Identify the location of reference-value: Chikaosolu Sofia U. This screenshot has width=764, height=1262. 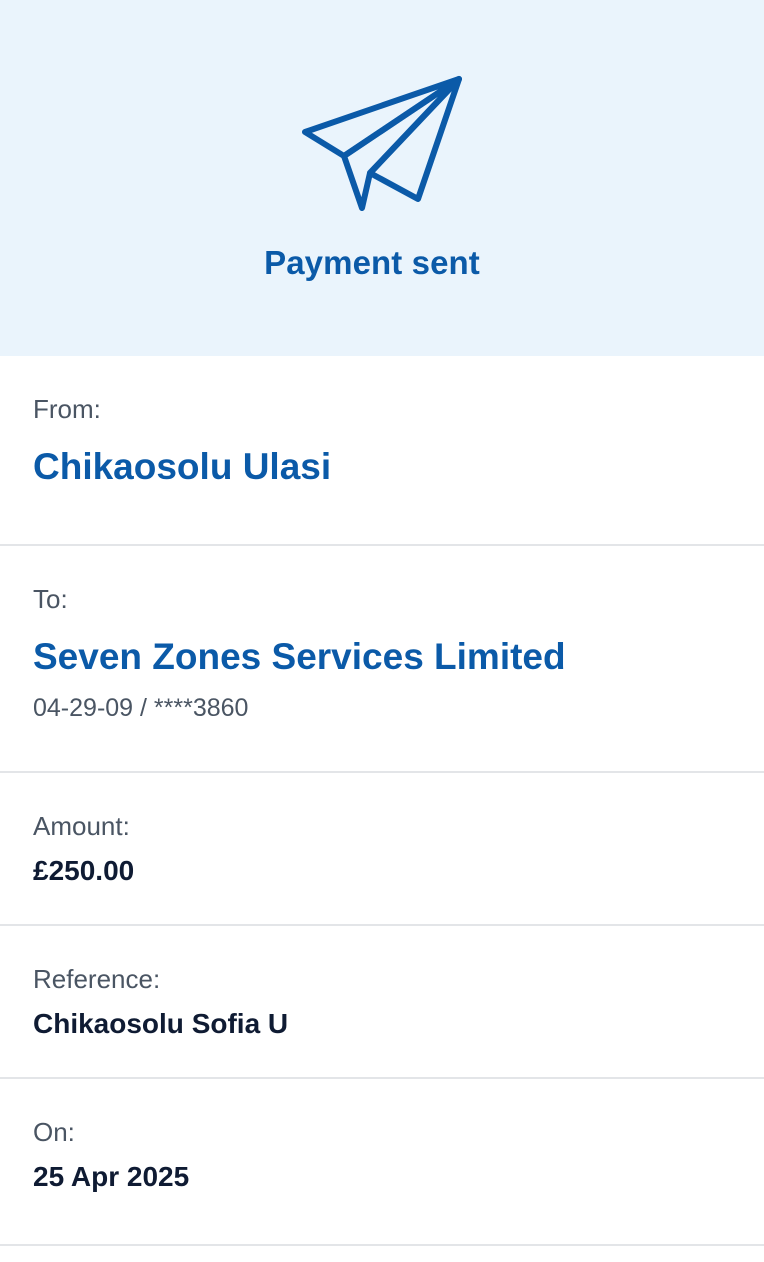
(161, 1023).